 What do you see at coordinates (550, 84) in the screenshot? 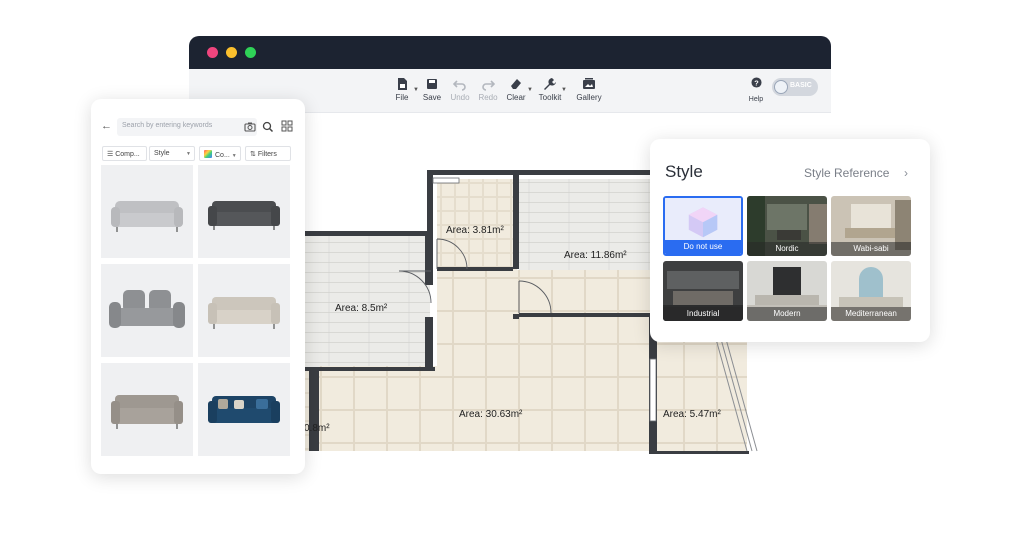
I see `wrench-icon` at bounding box center [550, 84].